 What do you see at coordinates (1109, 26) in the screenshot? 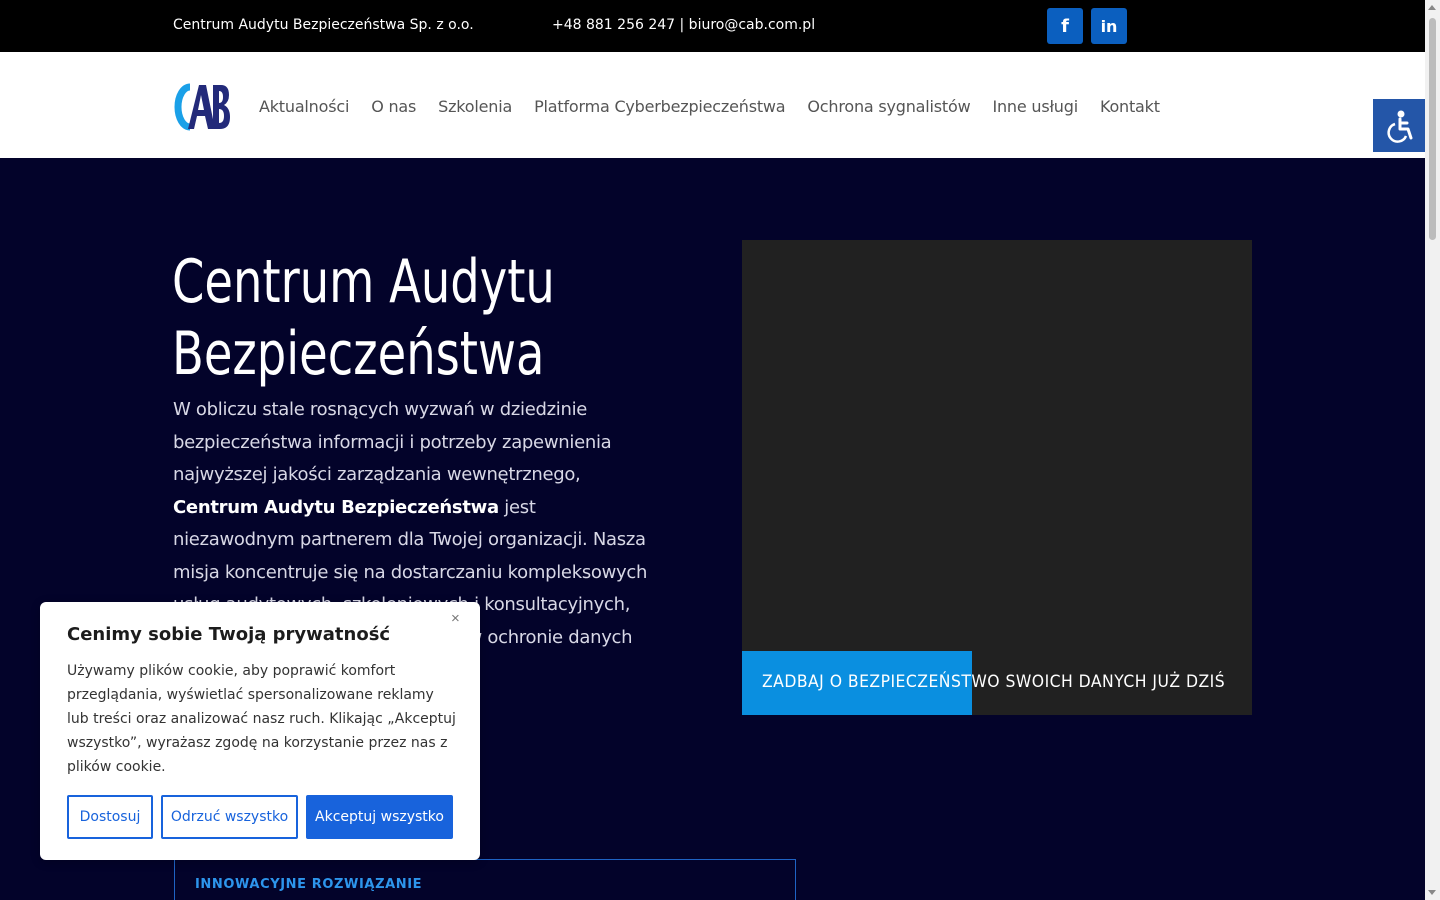
I see `linkedin-icon: in` at bounding box center [1109, 26].